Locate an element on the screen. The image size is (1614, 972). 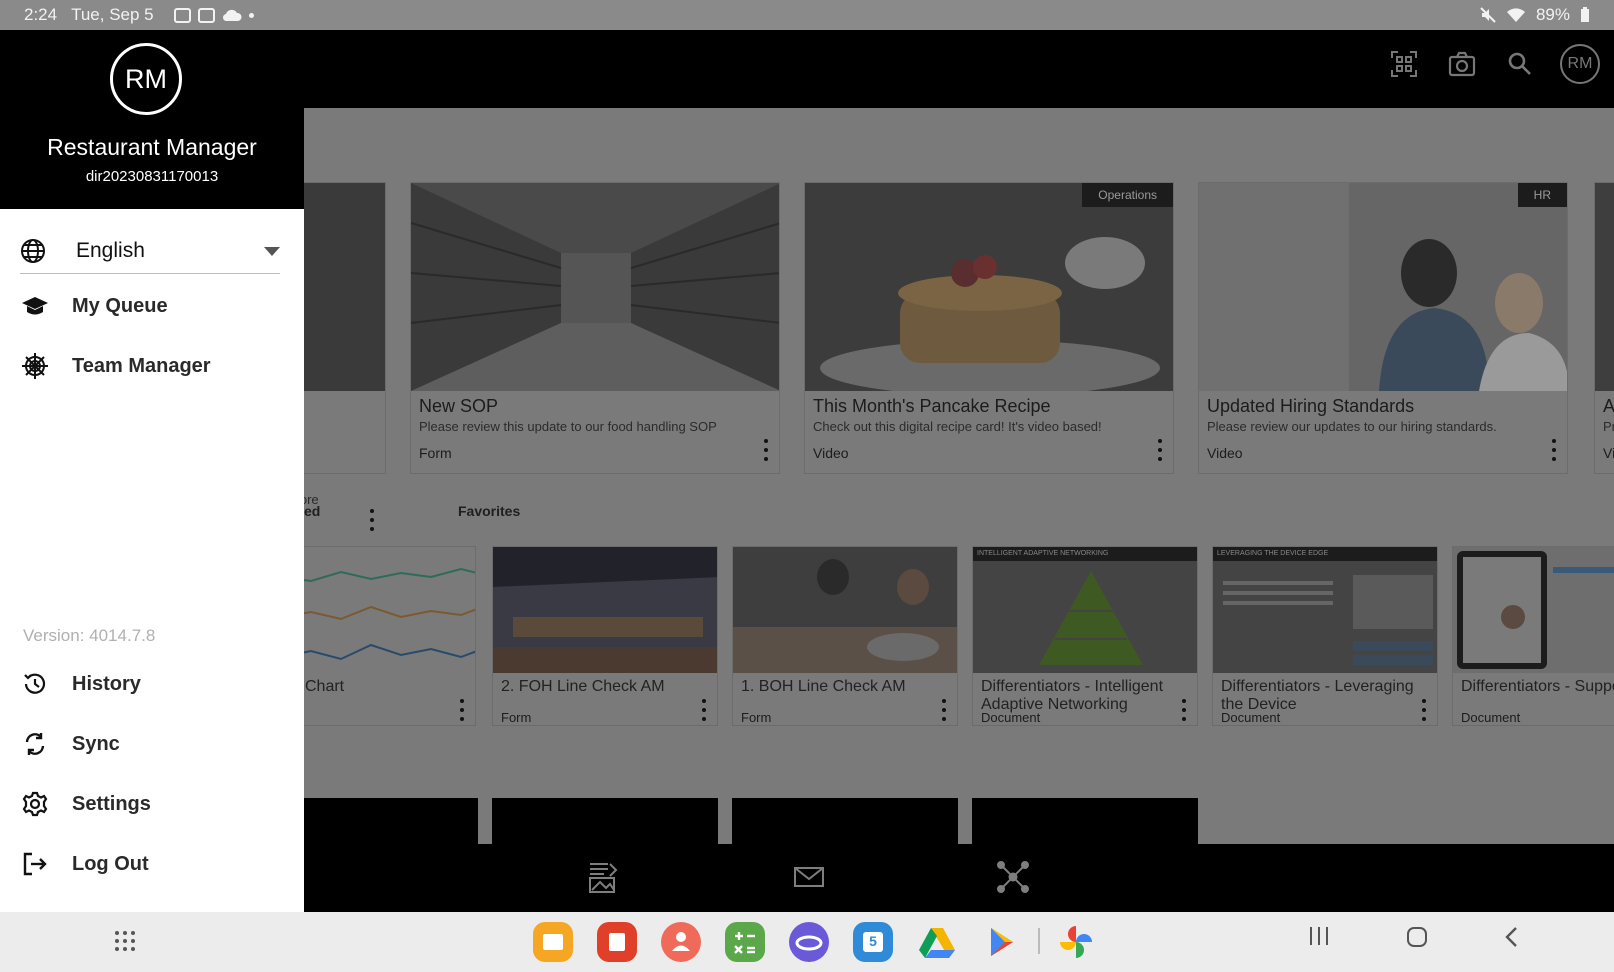
logout-icon is located at coordinates (35, 864).